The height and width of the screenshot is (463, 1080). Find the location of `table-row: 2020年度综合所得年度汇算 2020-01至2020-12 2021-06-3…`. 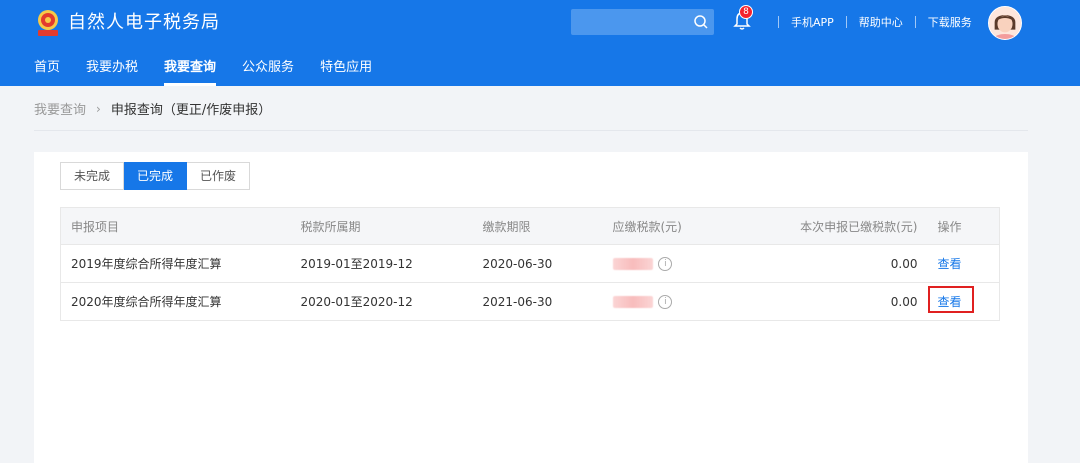

table-row: 2020年度综合所得年度汇算 2020-01至2020-12 2021-06-3… is located at coordinates (530, 301).